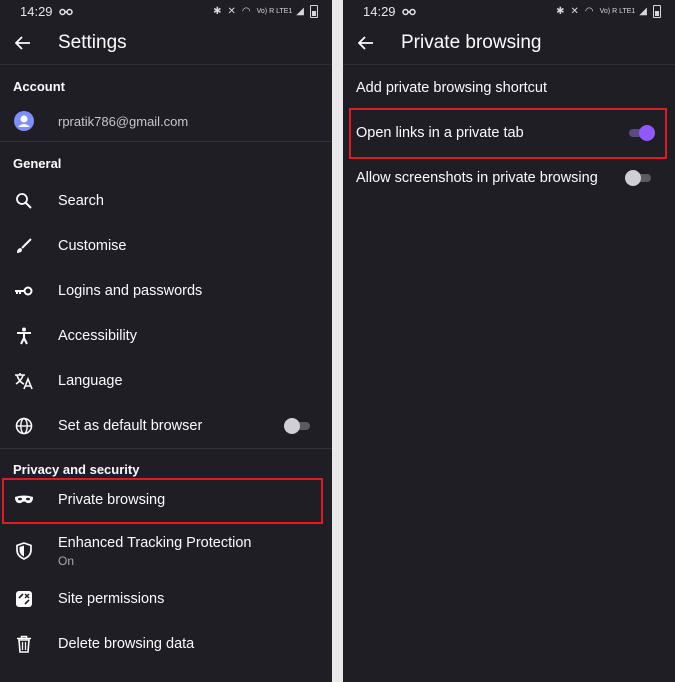 Image resolution: width=675 pixels, height=682 pixels. Describe the element at coordinates (111, 598) in the screenshot. I see `item-label: Site permissions` at that location.